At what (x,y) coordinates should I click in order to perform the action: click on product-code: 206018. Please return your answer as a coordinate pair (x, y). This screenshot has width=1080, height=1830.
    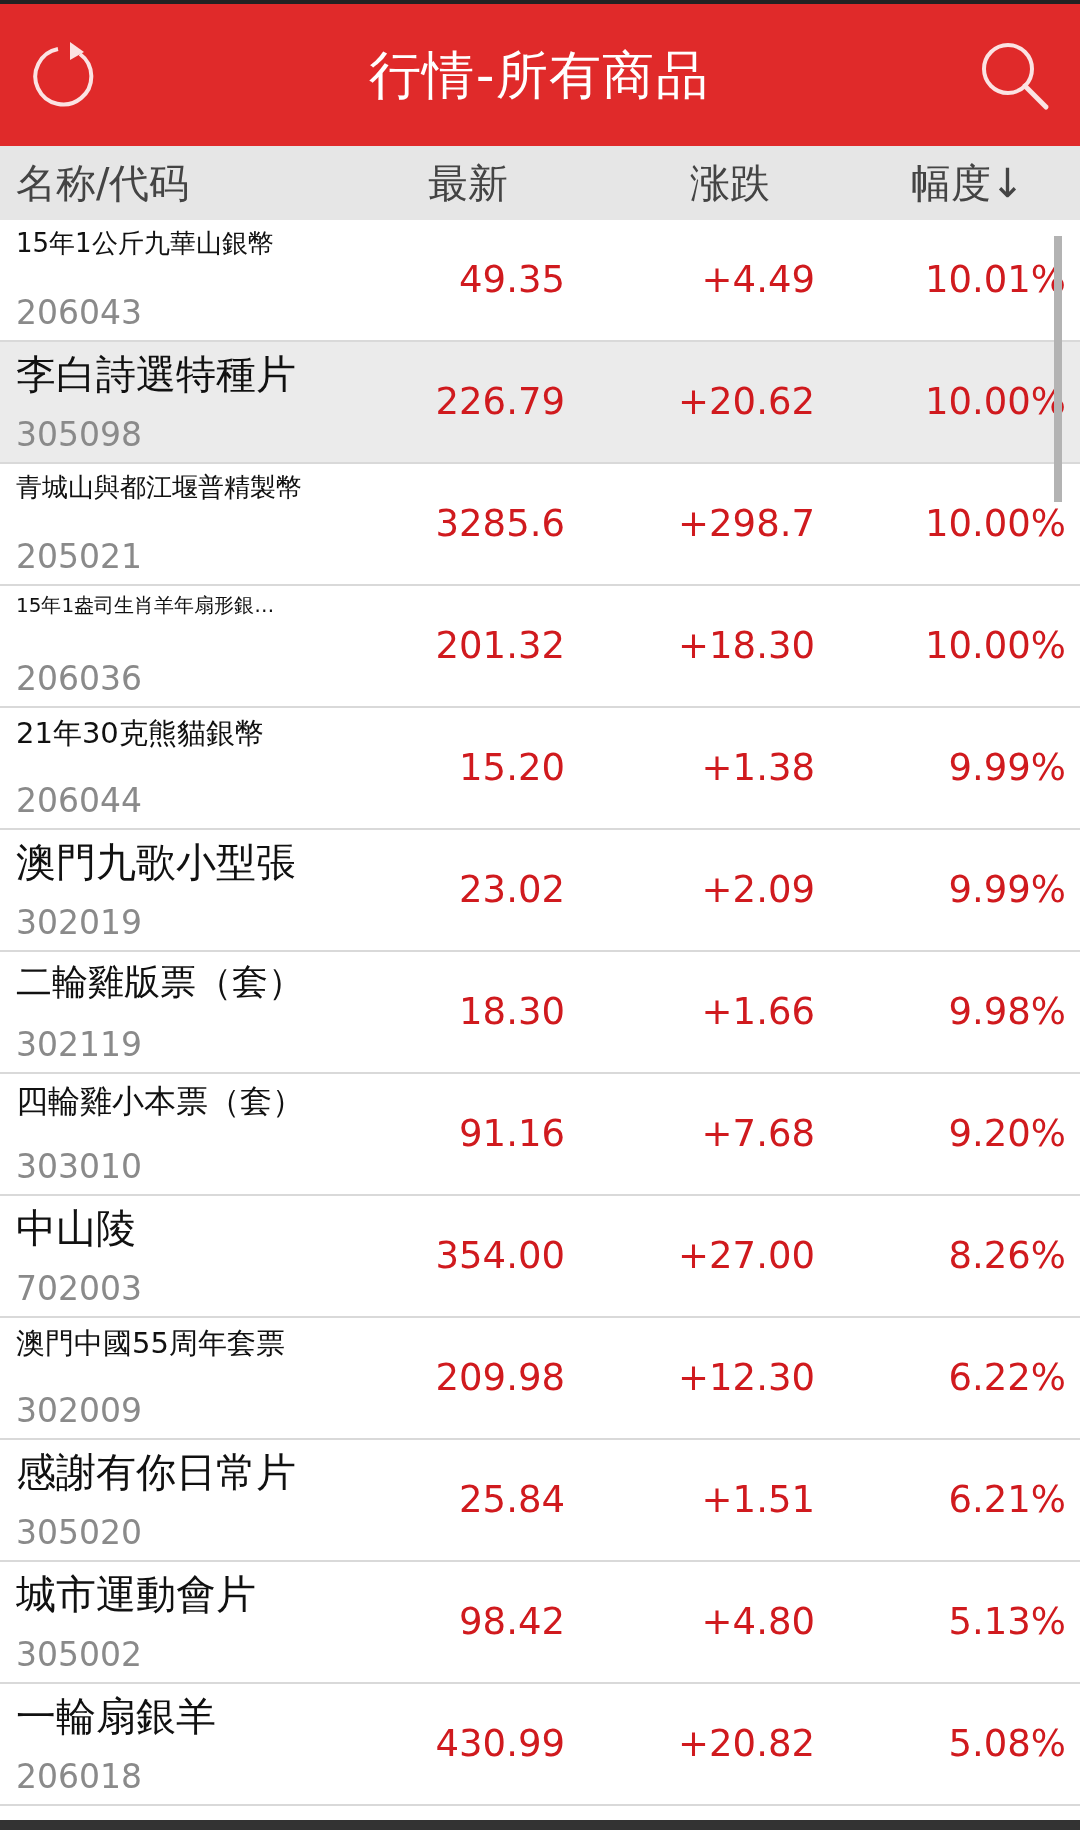
    Looking at the image, I should click on (79, 1776).